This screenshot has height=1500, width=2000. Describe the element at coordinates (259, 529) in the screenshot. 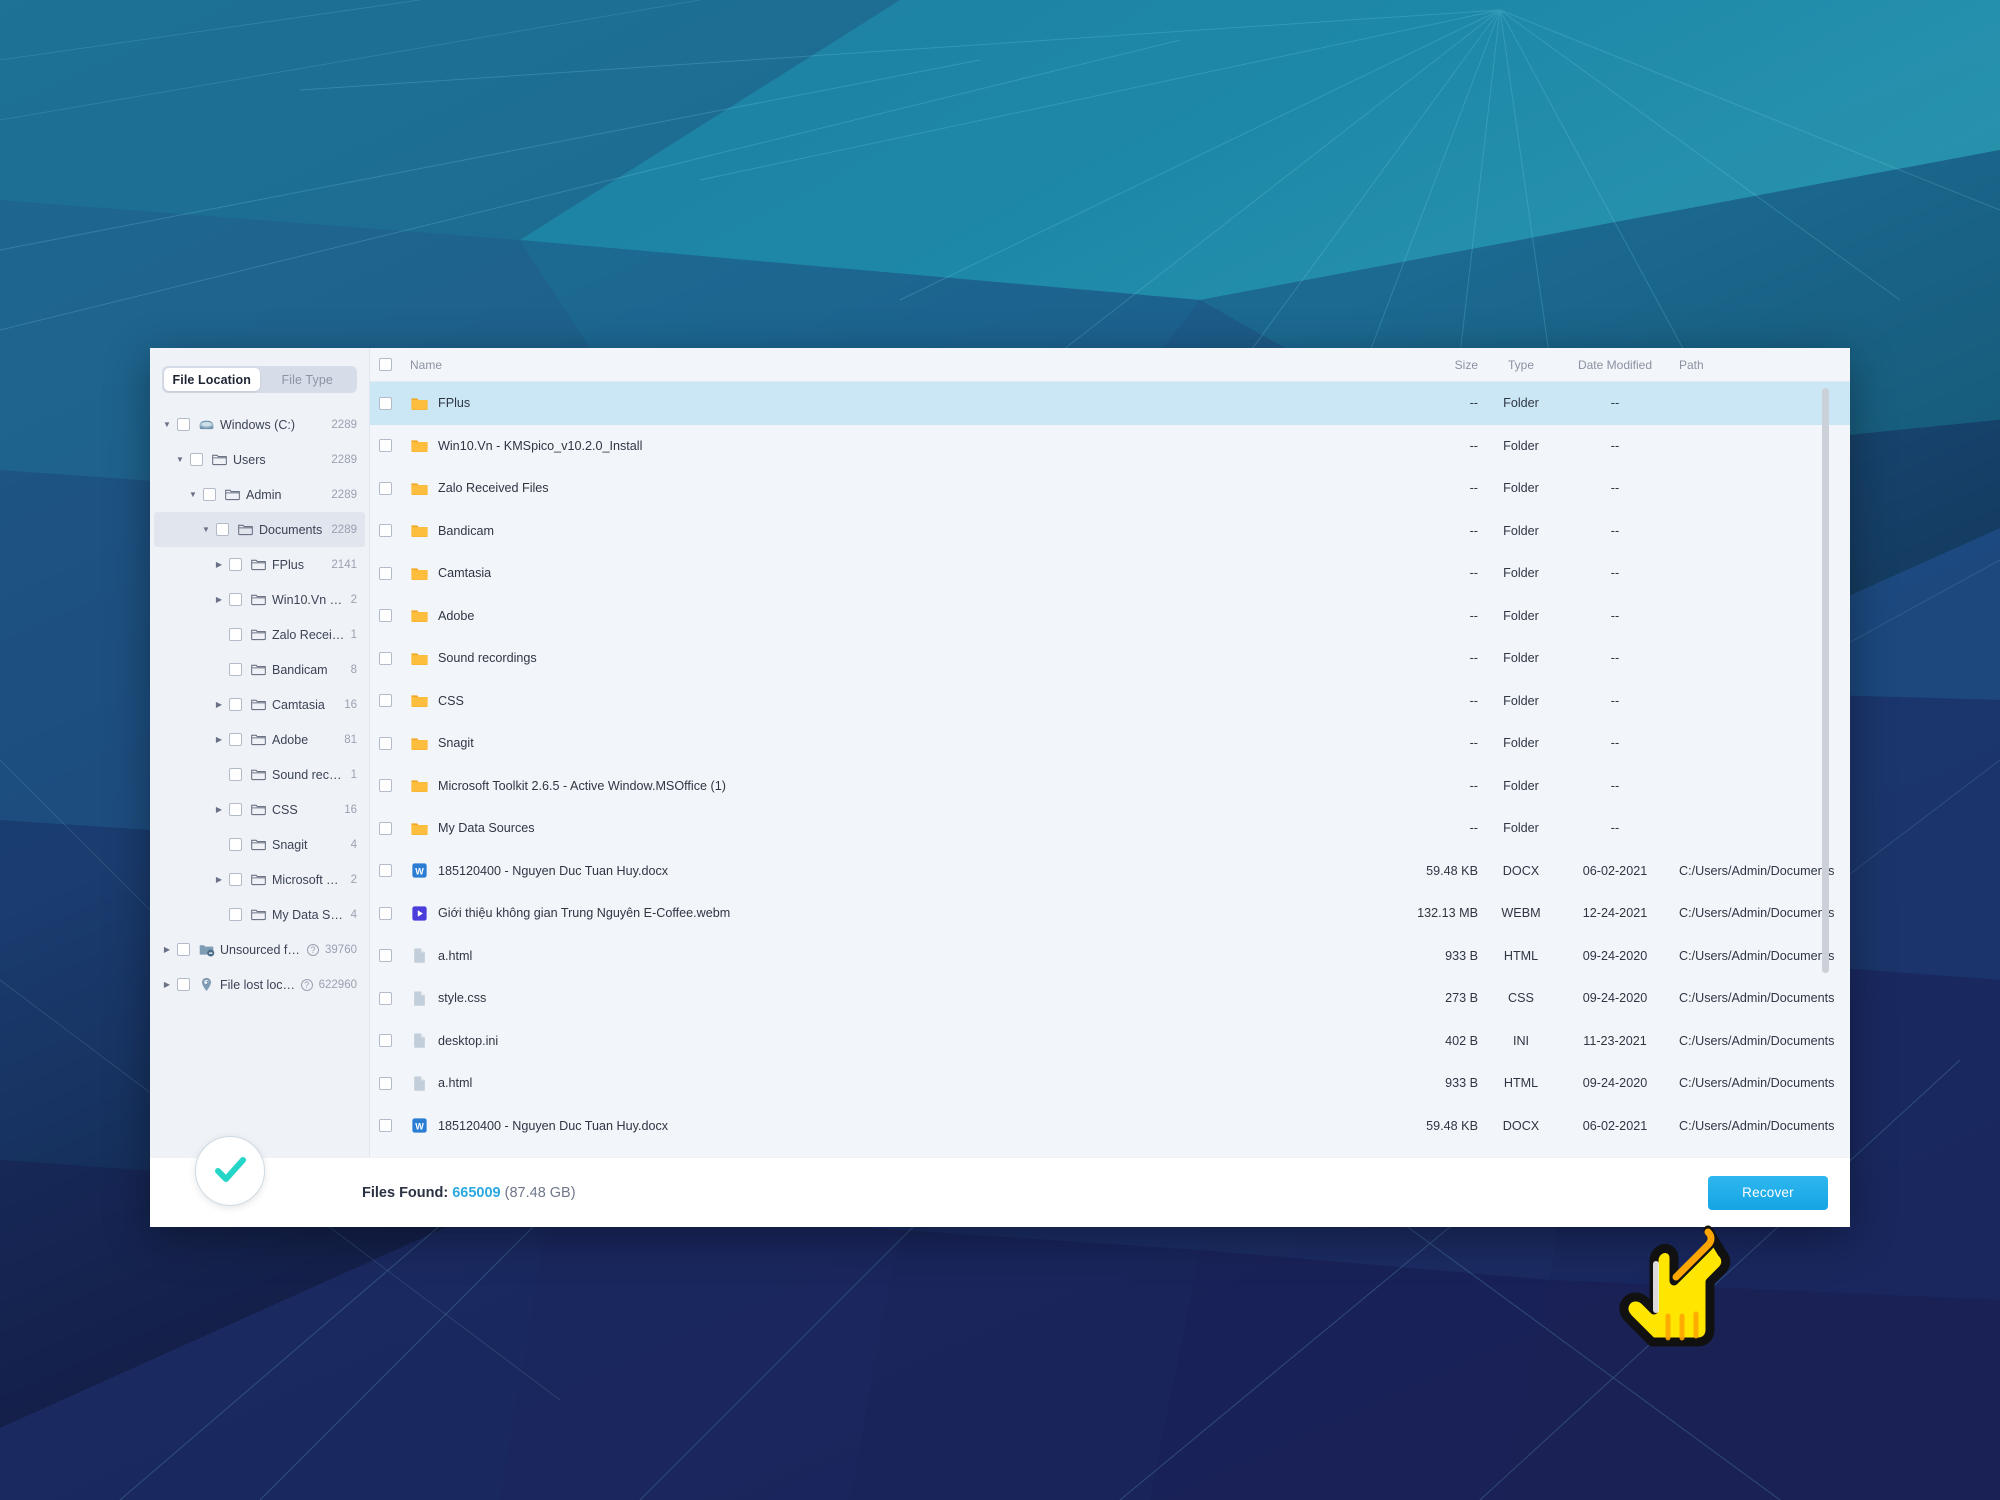

I see `tree-item-documents: ▼ Documents 2289` at that location.